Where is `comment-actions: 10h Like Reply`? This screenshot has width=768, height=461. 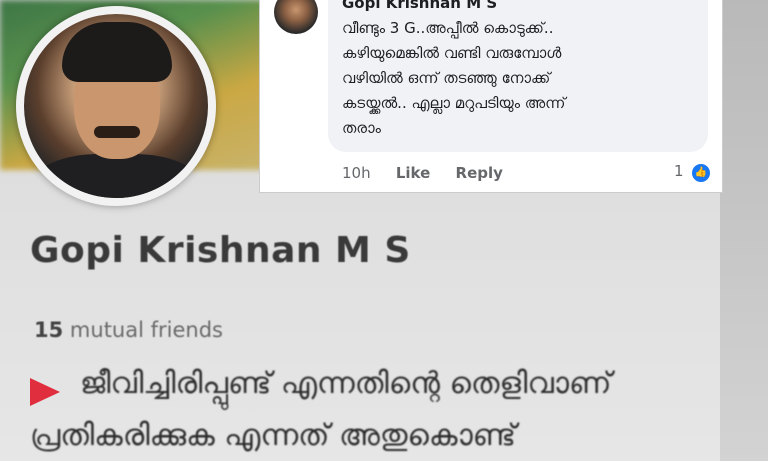
comment-actions: 10h Like Reply is located at coordinates (432, 173).